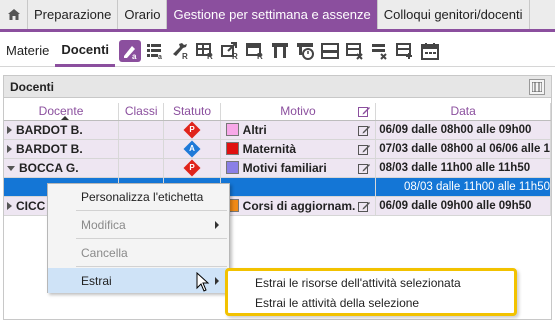 Image resolution: width=555 pixels, height=320 pixels. I want to click on panel-title: Docenti, so click(32, 86).